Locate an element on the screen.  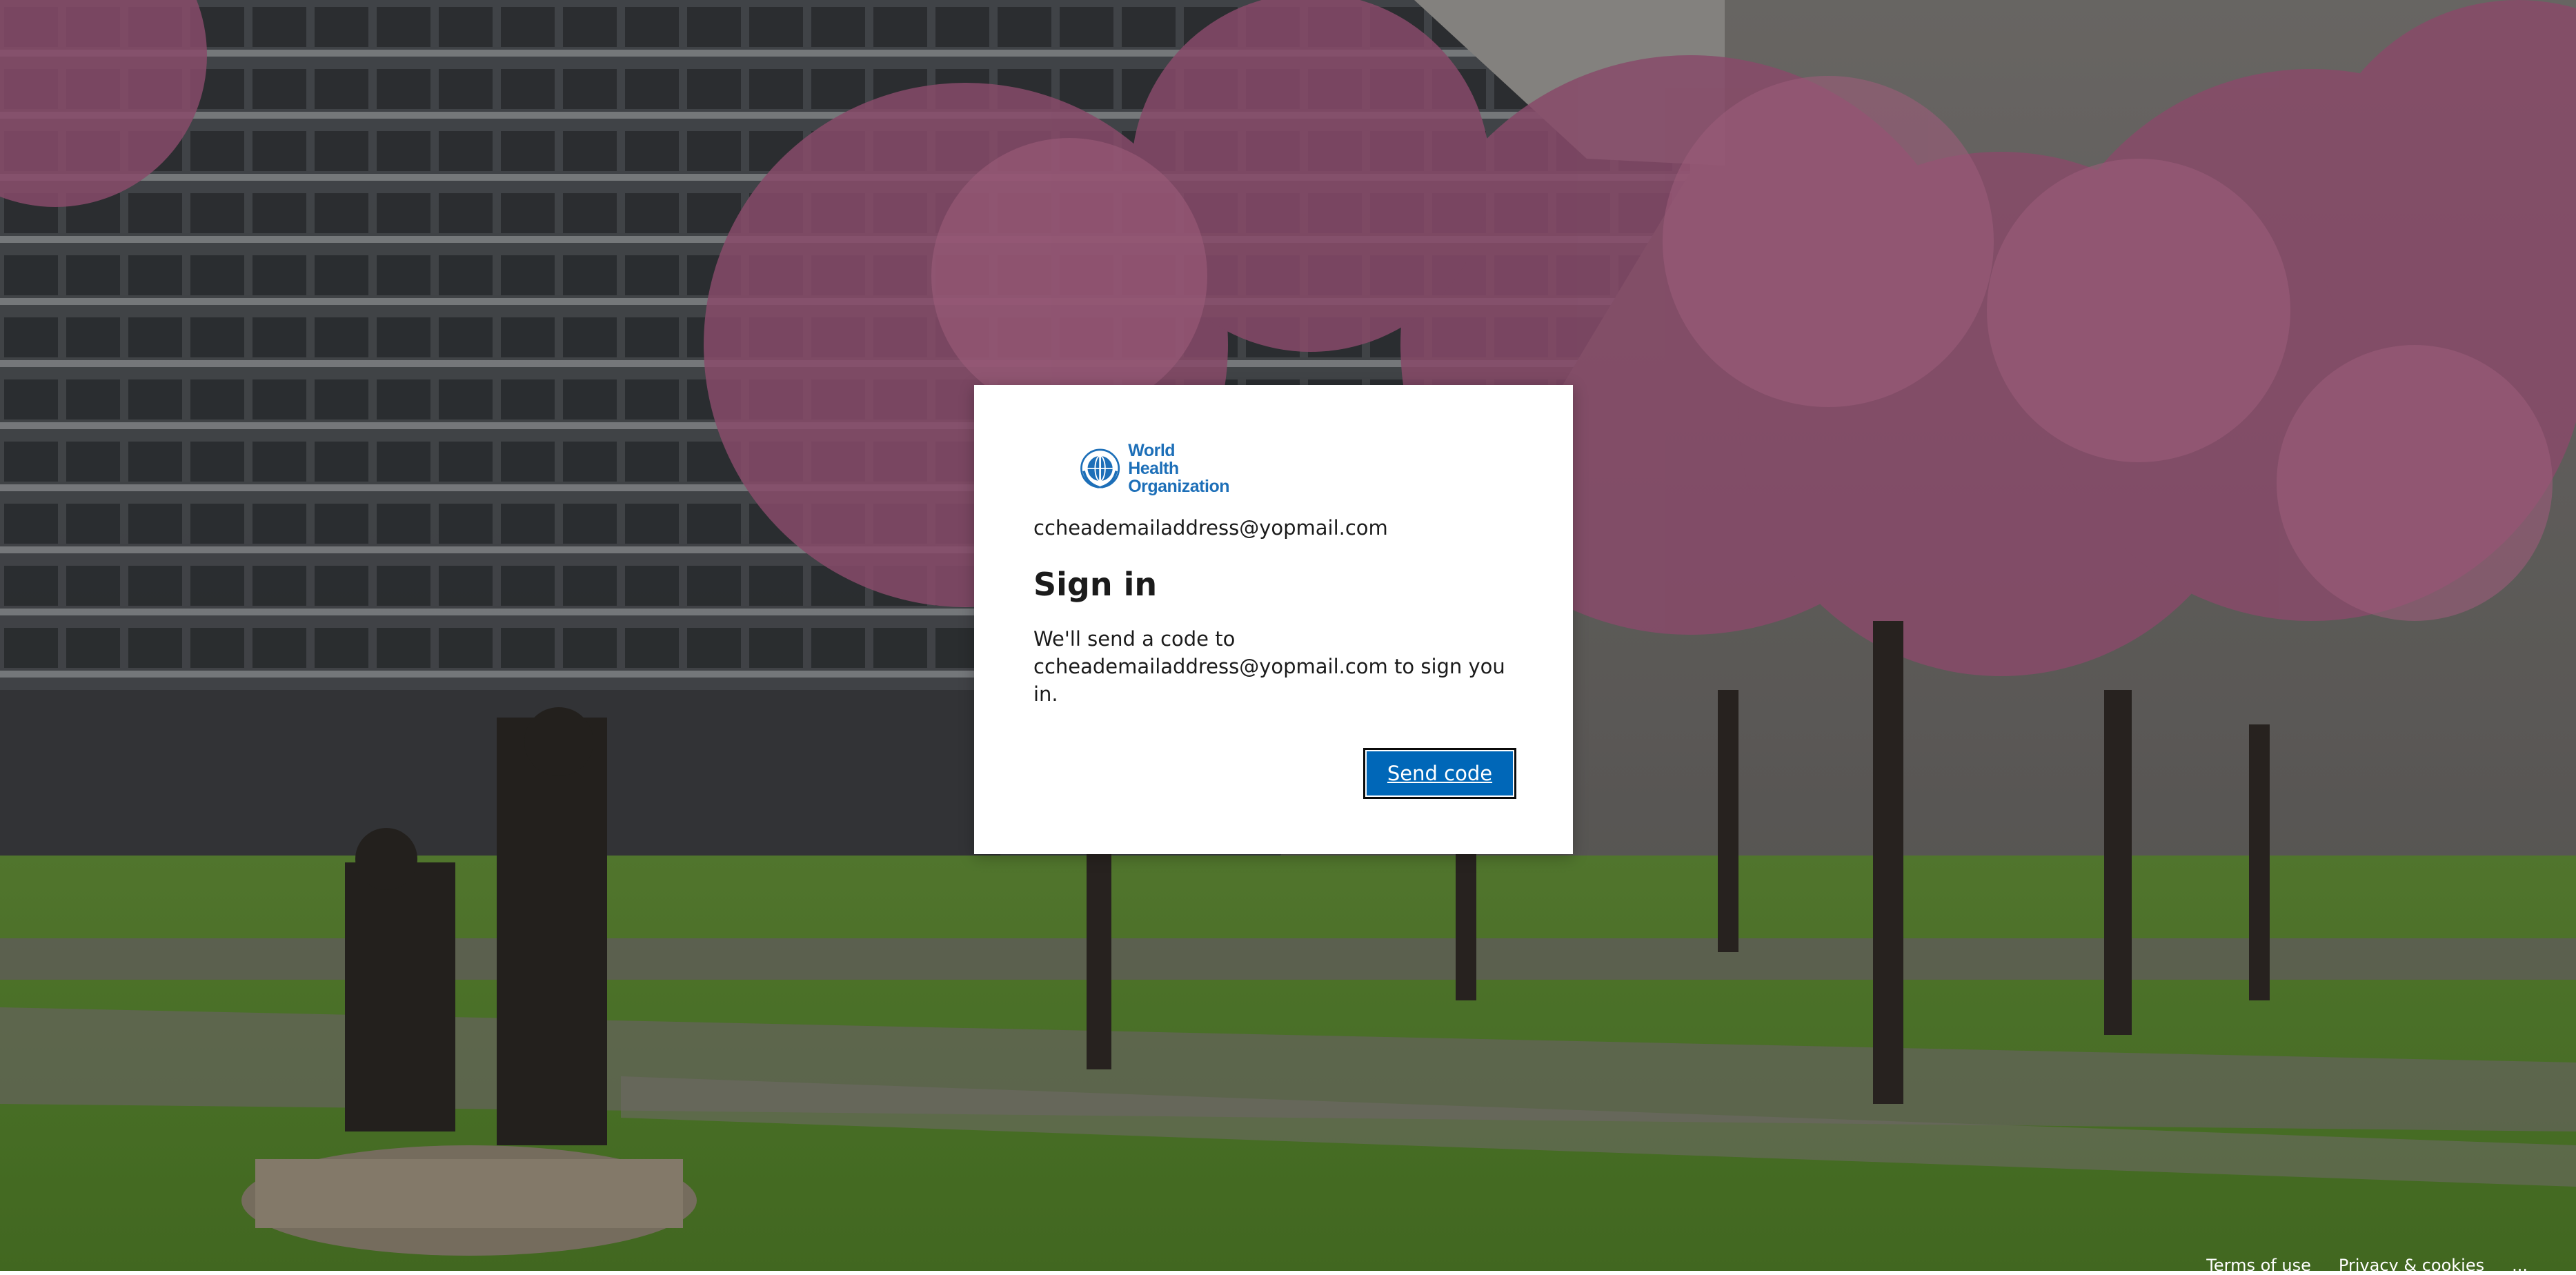
account-identity: ccheademailaddress@yopmail.com is located at coordinates (1210, 528).